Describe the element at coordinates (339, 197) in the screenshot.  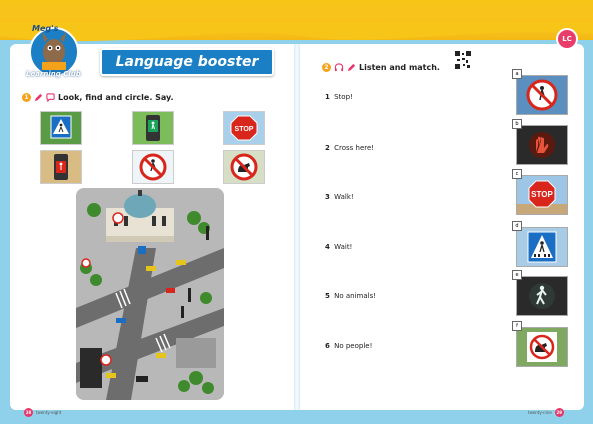
I see `list-item: 3 Walk!` at that location.